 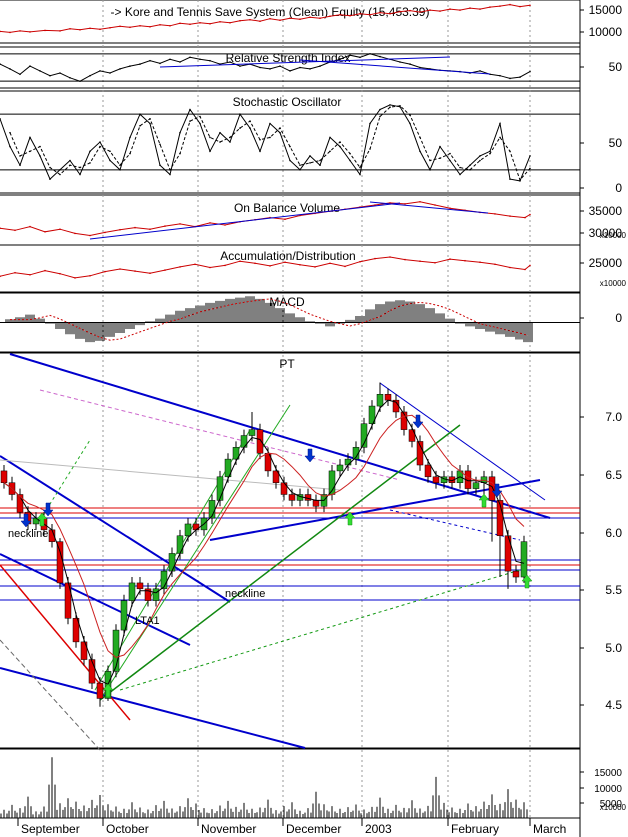 What do you see at coordinates (245, 594) in the screenshot?
I see `neckline-label: neckline` at bounding box center [245, 594].